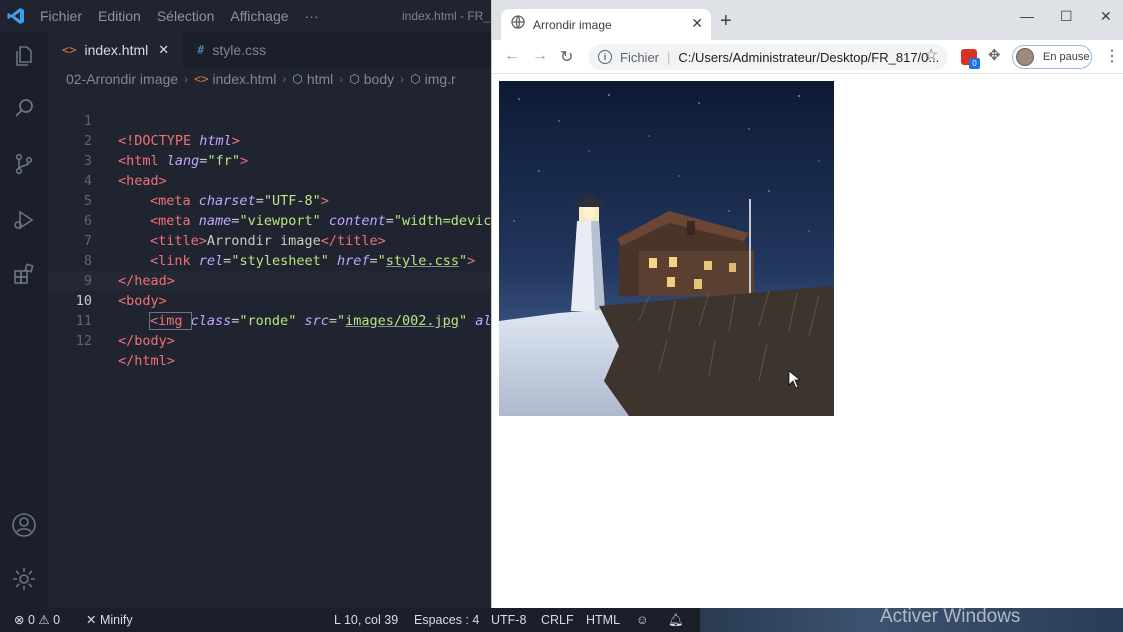 The image size is (1123, 632). Describe the element at coordinates (273, 260) in the screenshot. I see `code-line: 8 </head>` at that location.